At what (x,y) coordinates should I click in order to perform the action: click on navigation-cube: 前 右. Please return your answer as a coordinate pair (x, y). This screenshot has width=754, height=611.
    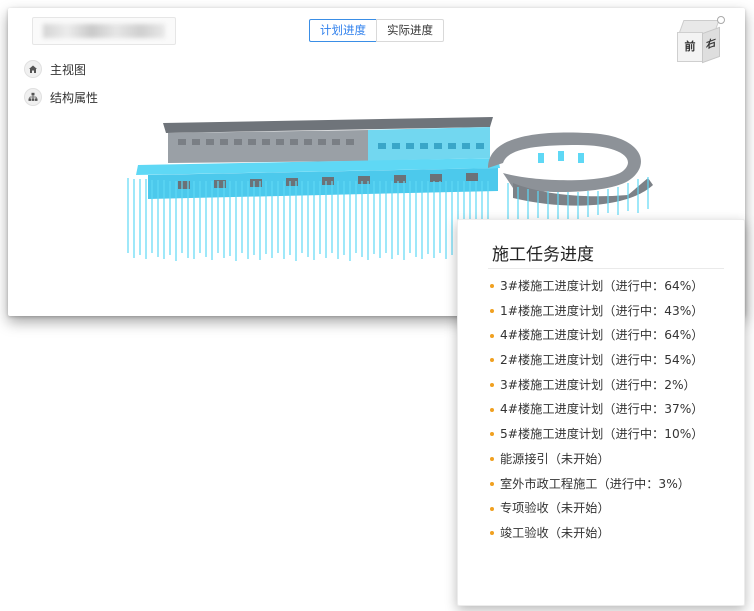
    Looking at the image, I should click on (701, 40).